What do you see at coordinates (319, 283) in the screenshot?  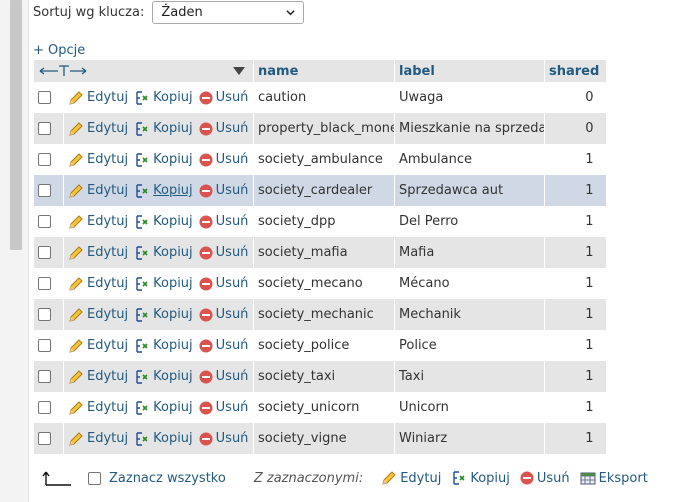 I see `table-row: Edytuj Kopiuj Usuń society_mecano Mécano 1` at bounding box center [319, 283].